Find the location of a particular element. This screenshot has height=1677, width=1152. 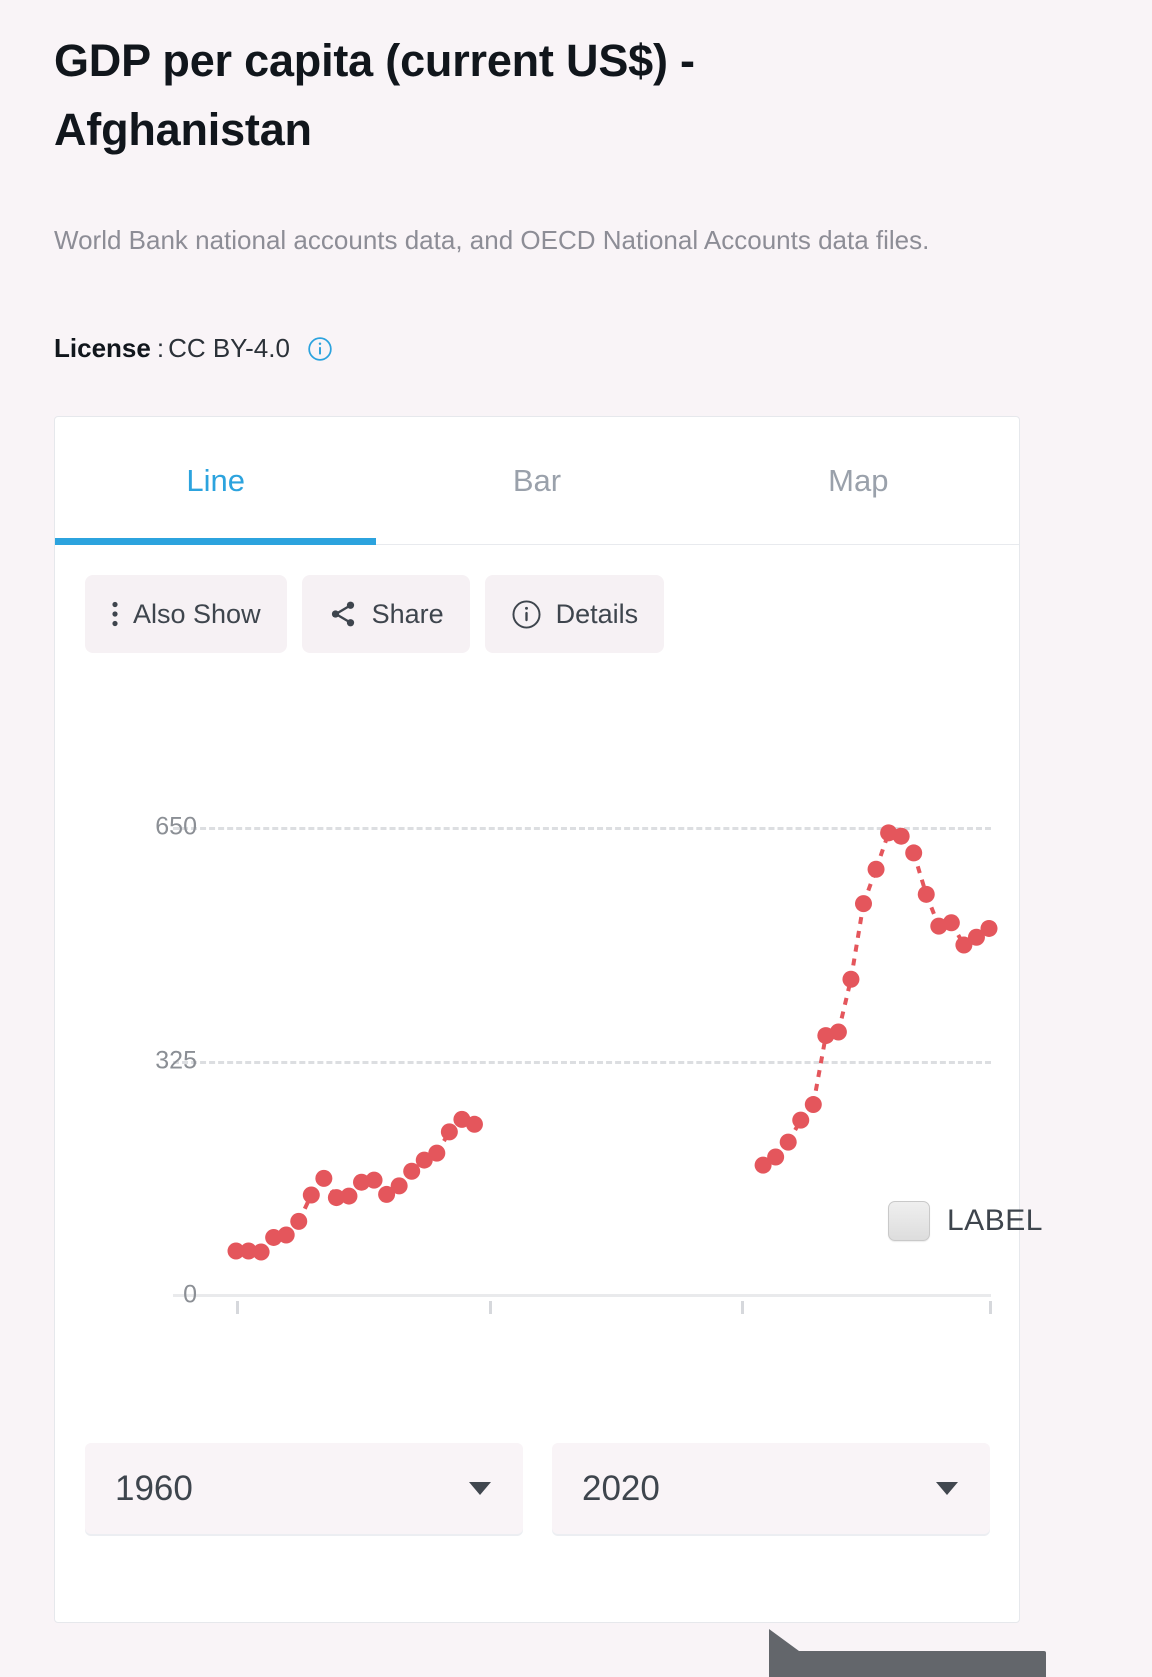

view-tabs: Line Bar Map is located at coordinates (537, 481).